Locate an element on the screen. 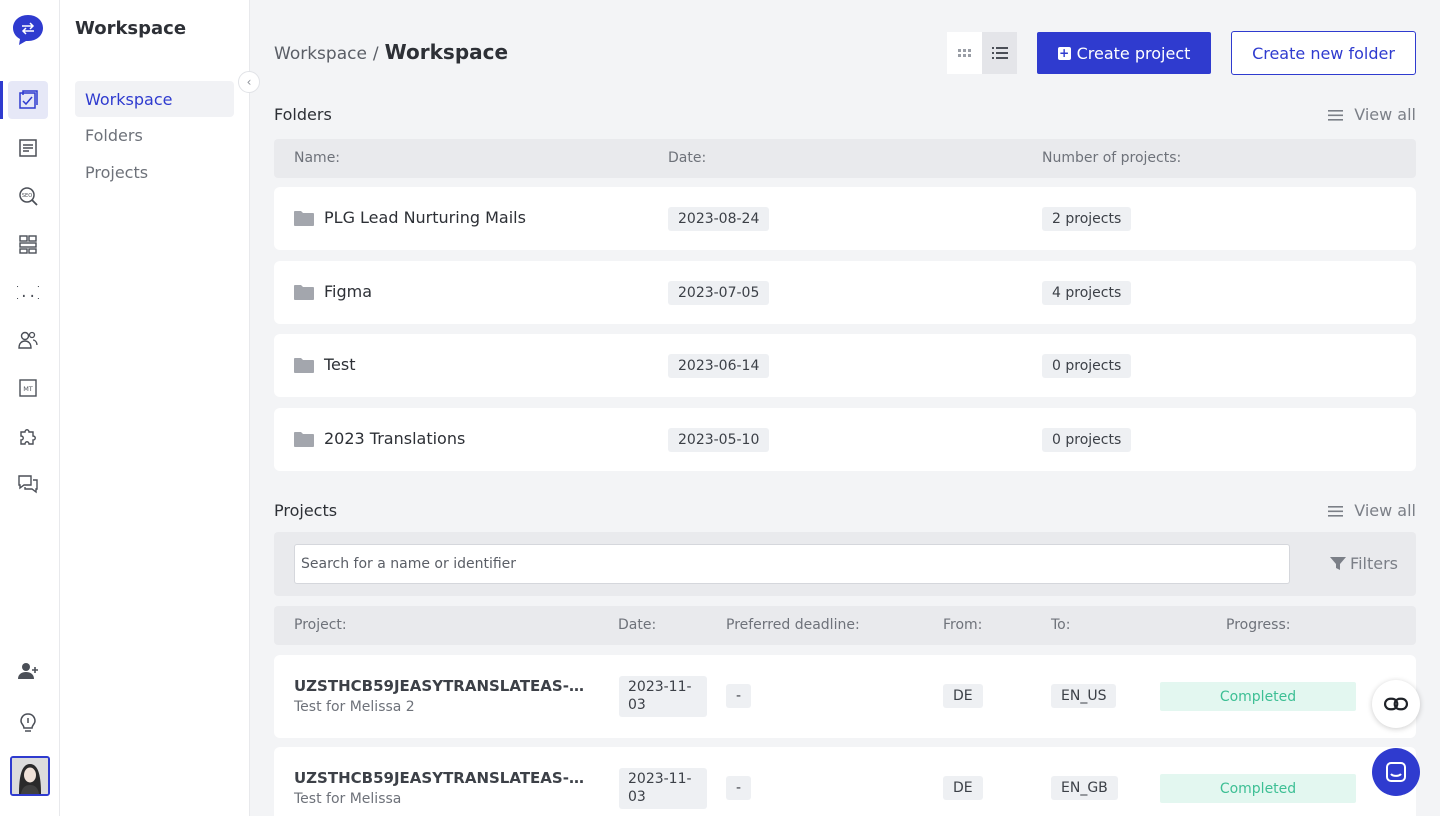  filter-icon is located at coordinates (1338, 563).